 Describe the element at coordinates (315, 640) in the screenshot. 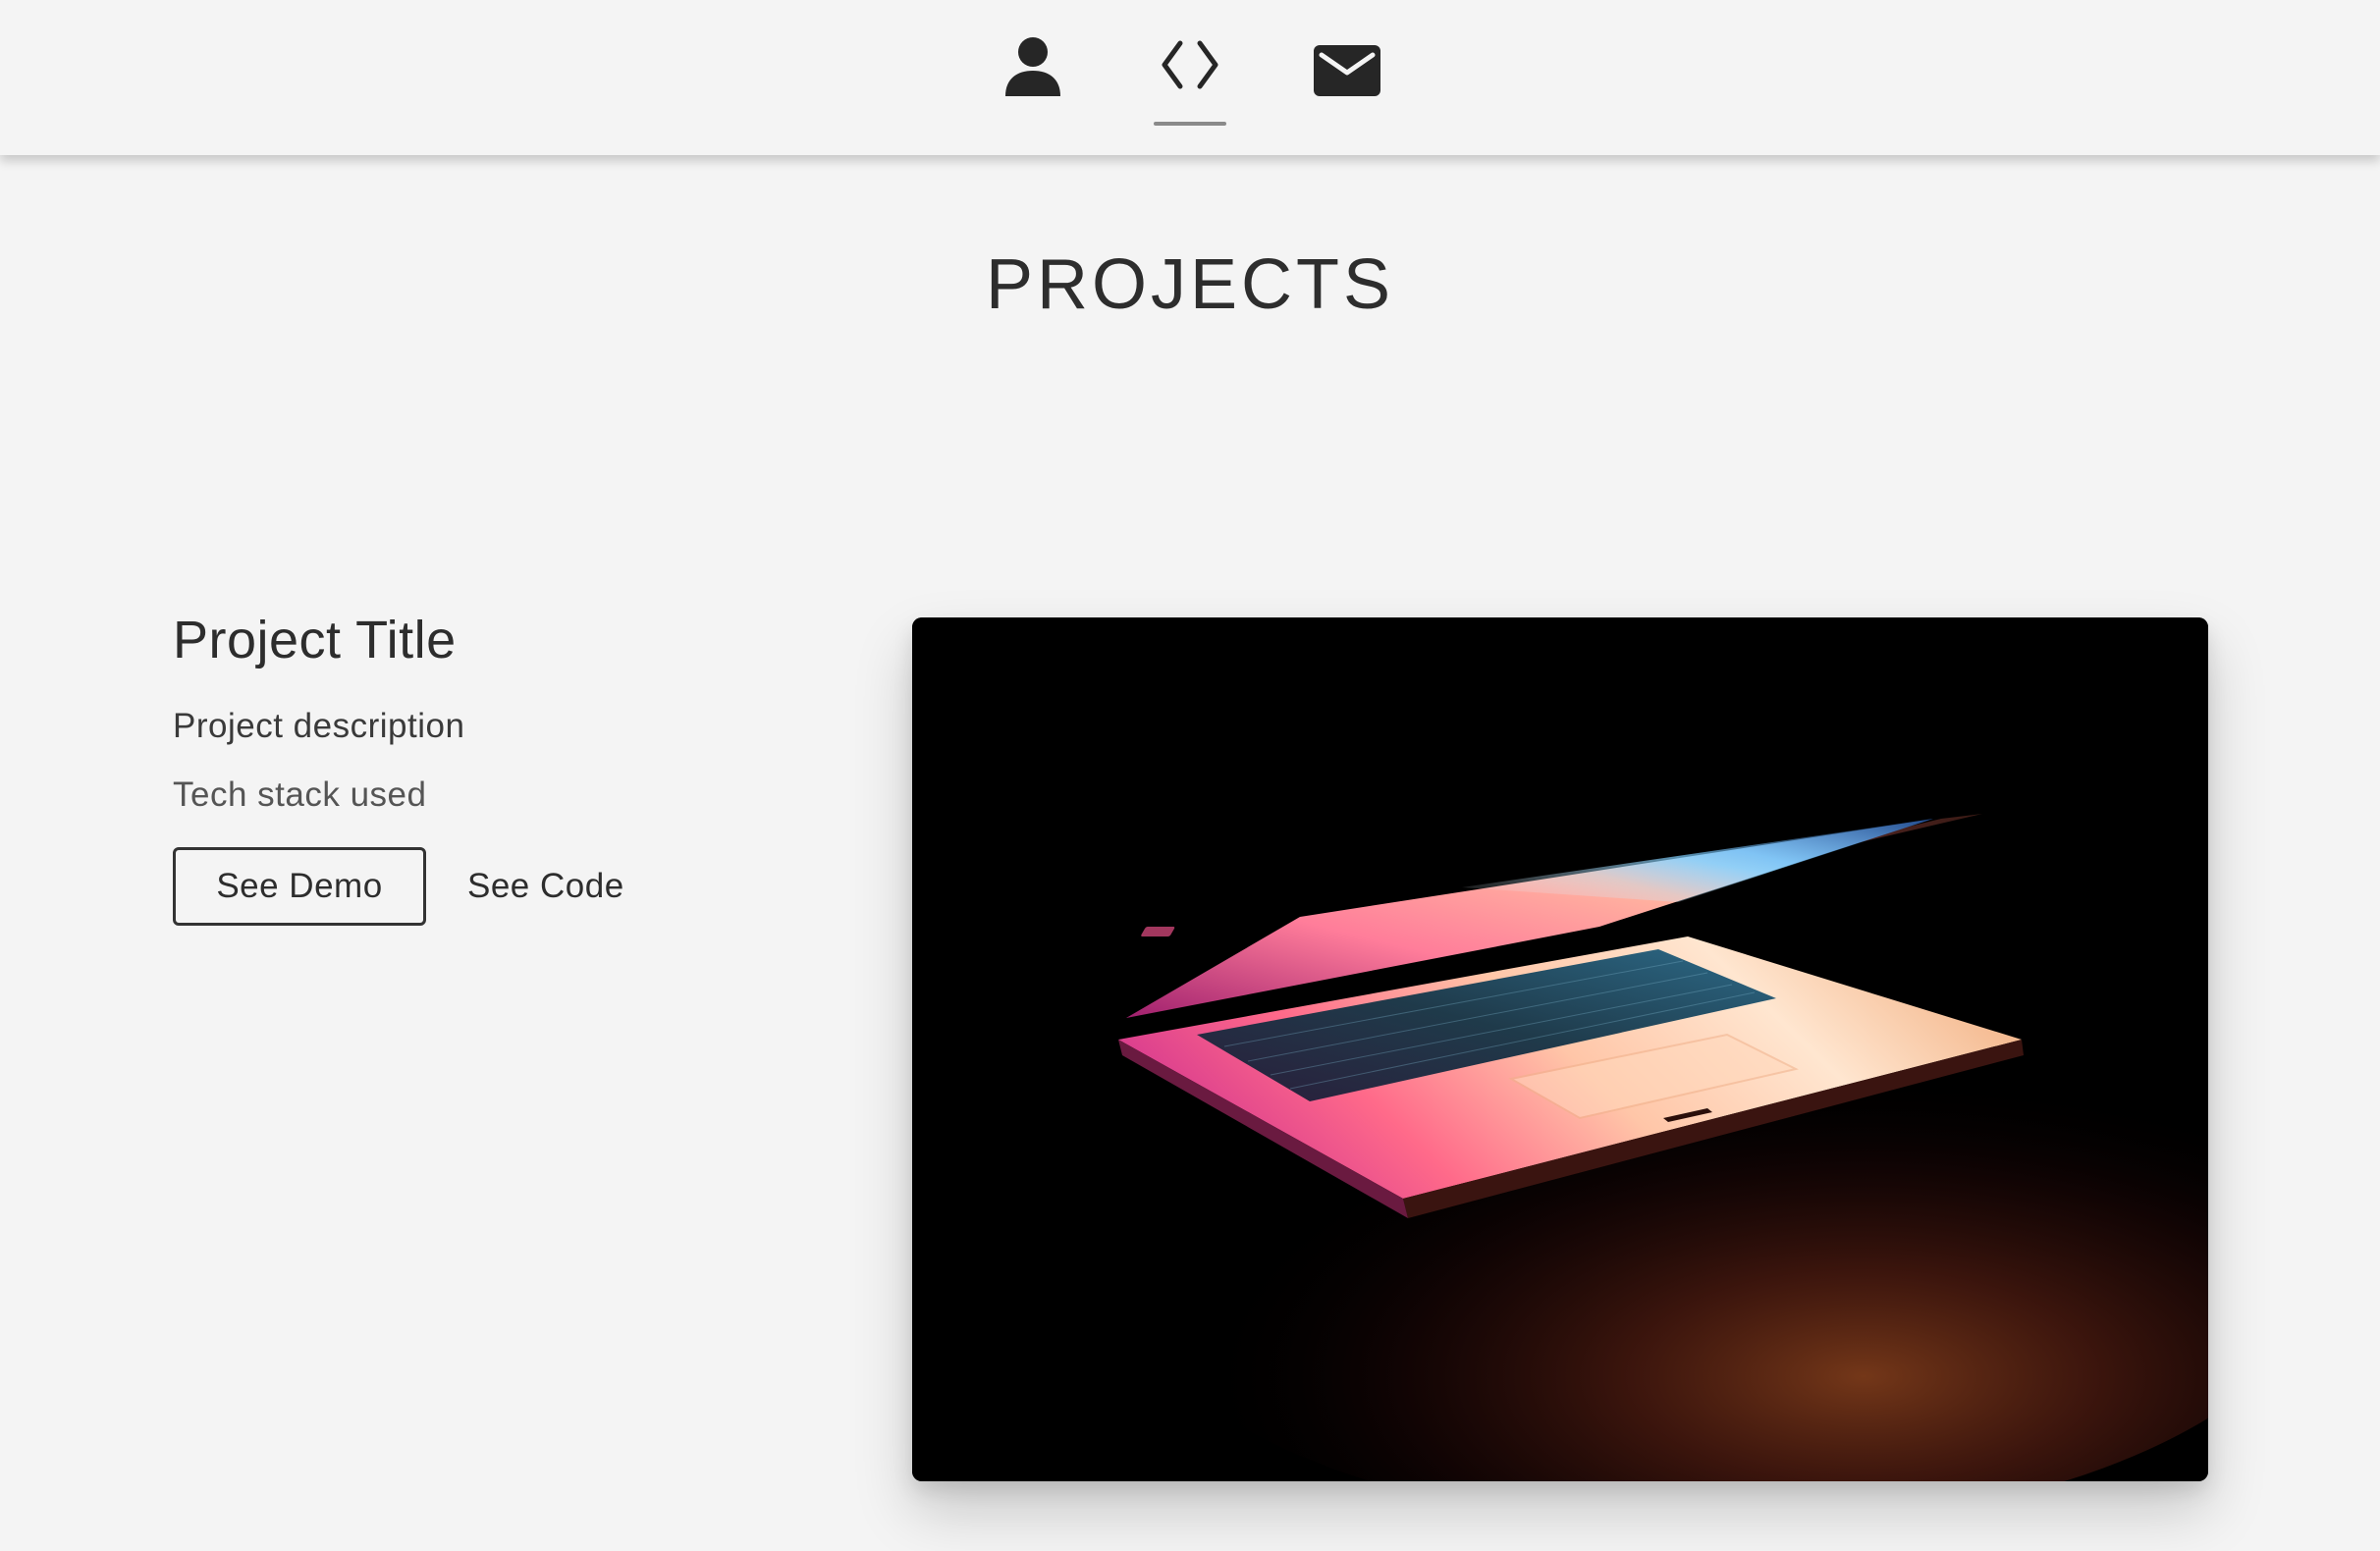

I see `project-title: Project Title` at that location.